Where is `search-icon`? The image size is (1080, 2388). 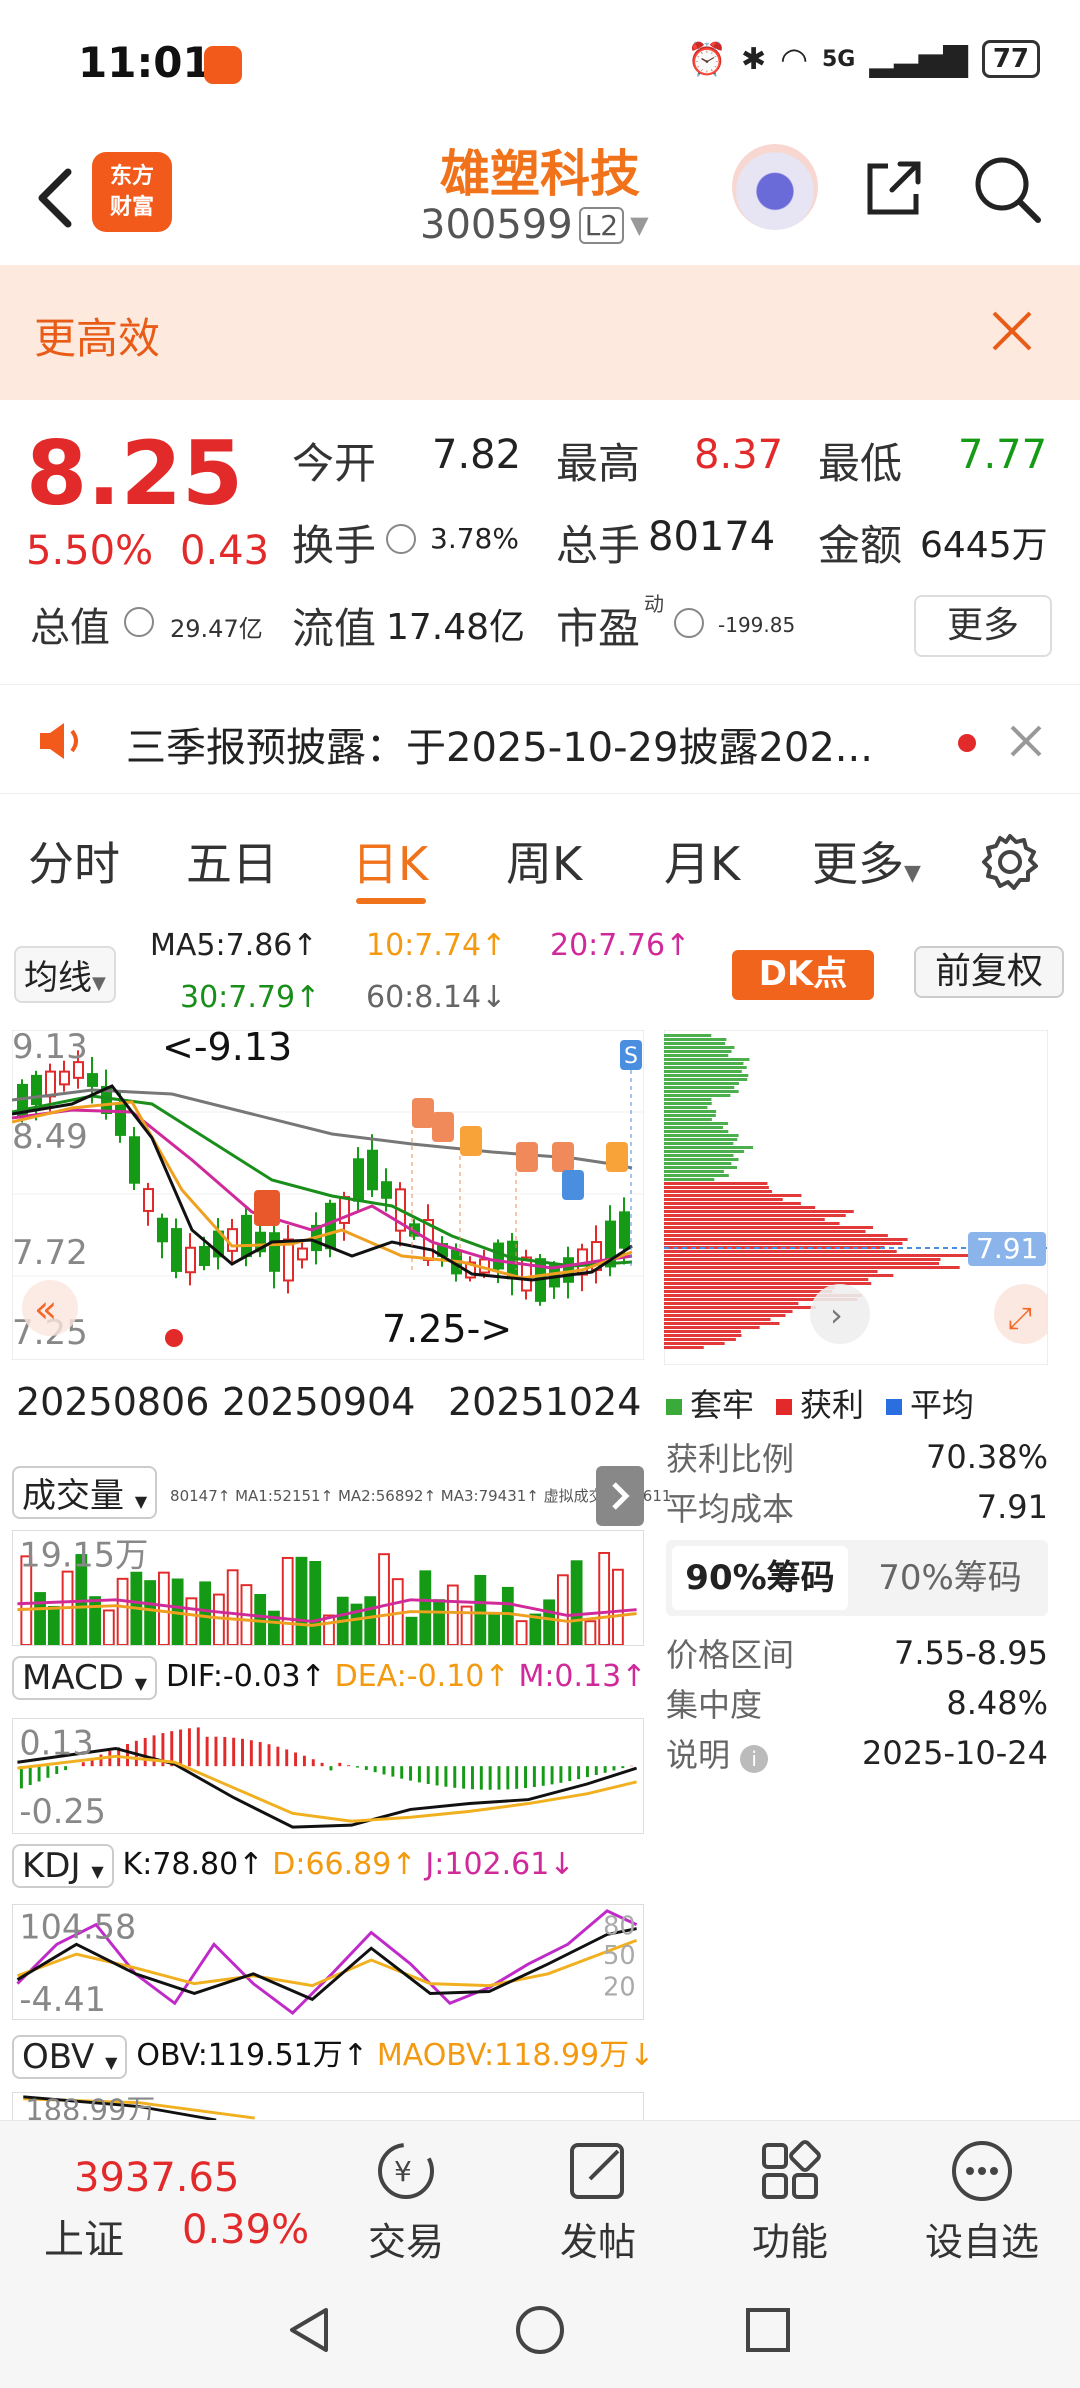
search-icon is located at coordinates (1008, 190).